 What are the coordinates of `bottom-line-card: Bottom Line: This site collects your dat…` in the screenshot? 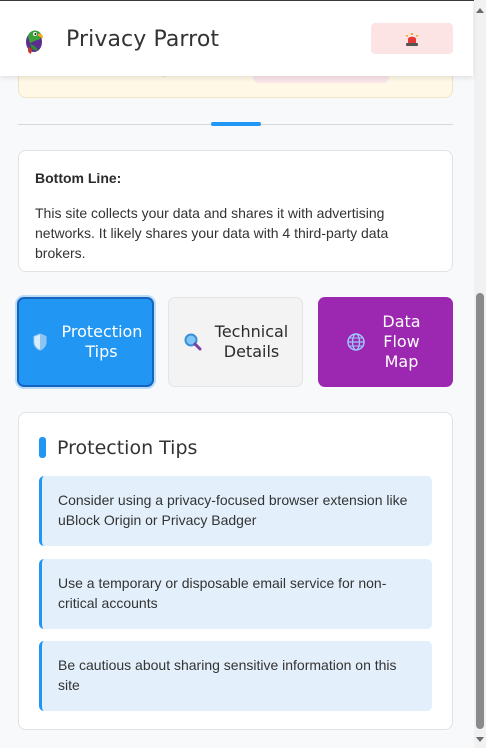 It's located at (235, 211).